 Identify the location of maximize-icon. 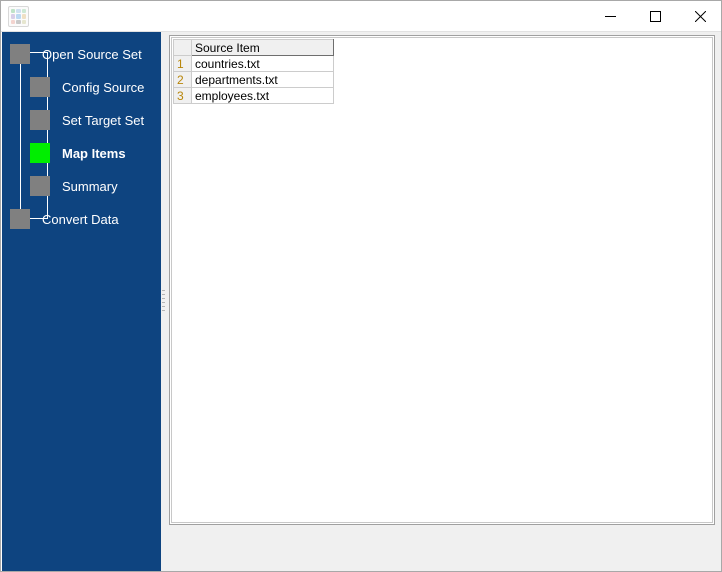
(655, 16).